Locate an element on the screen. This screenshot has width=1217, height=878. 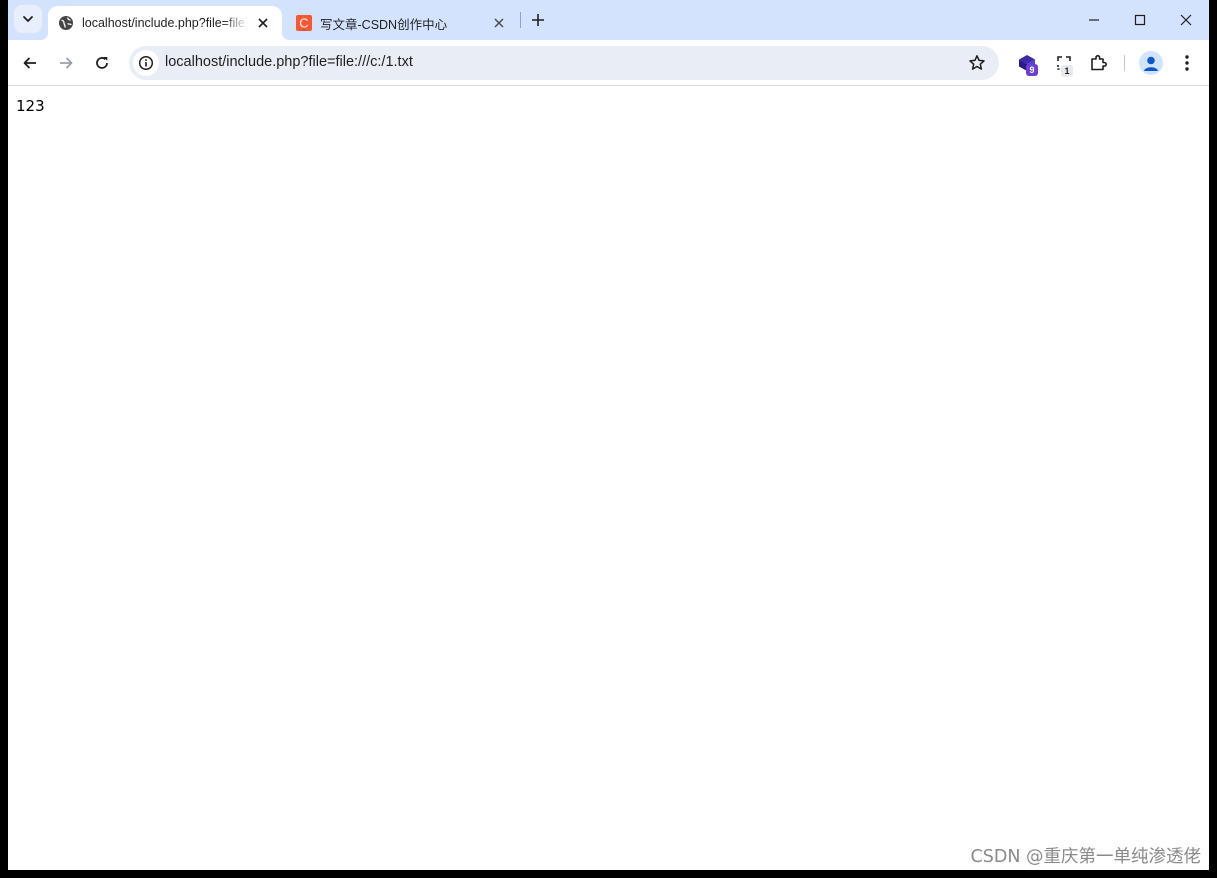
csdn-favicon-letter: C is located at coordinates (303, 23).